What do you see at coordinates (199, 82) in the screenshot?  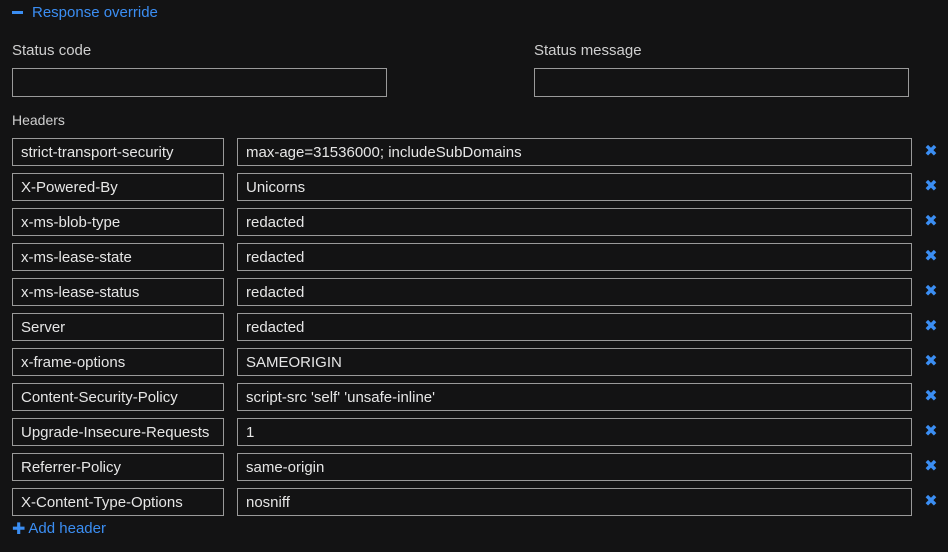 I see `status-code-input` at bounding box center [199, 82].